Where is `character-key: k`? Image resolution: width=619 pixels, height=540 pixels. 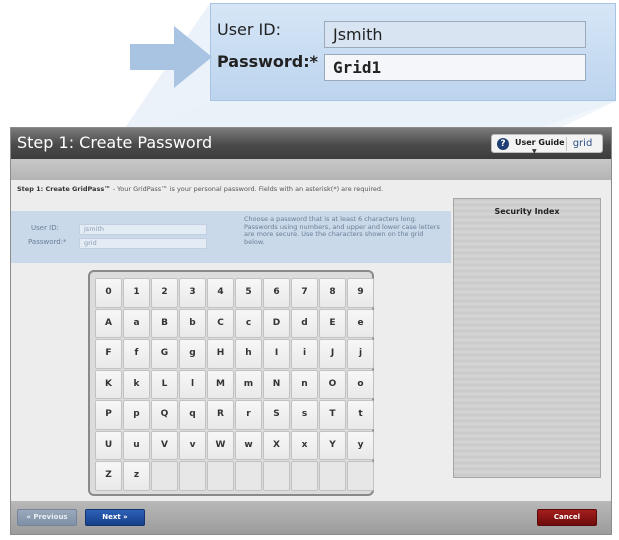
character-key: k is located at coordinates (136, 384).